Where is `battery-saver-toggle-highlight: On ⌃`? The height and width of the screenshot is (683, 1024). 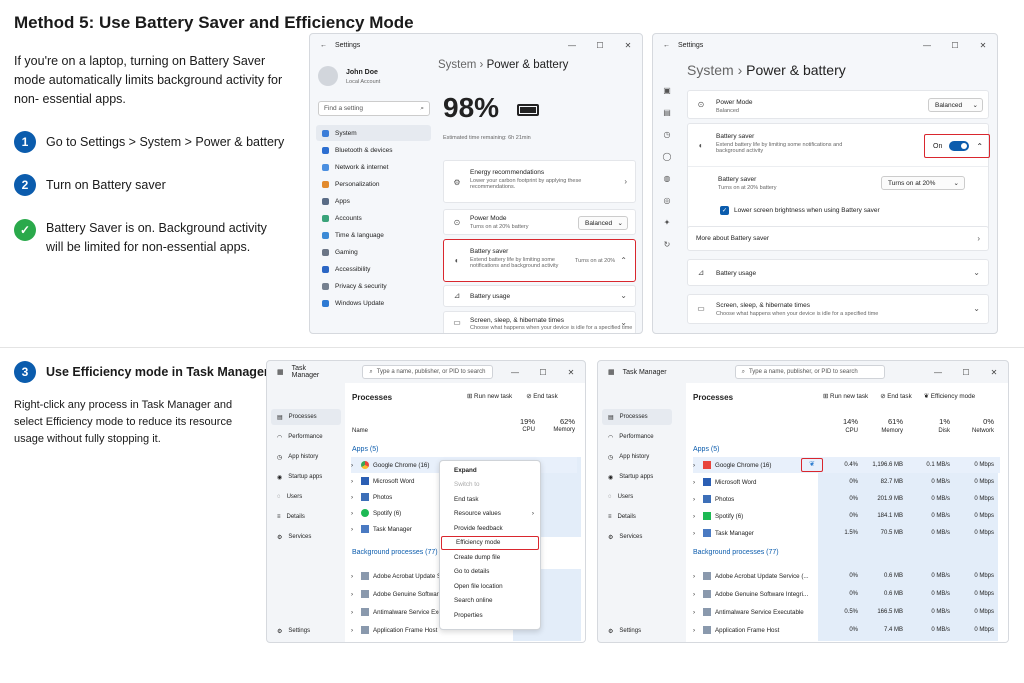 battery-saver-toggle-highlight: On ⌃ is located at coordinates (957, 146).